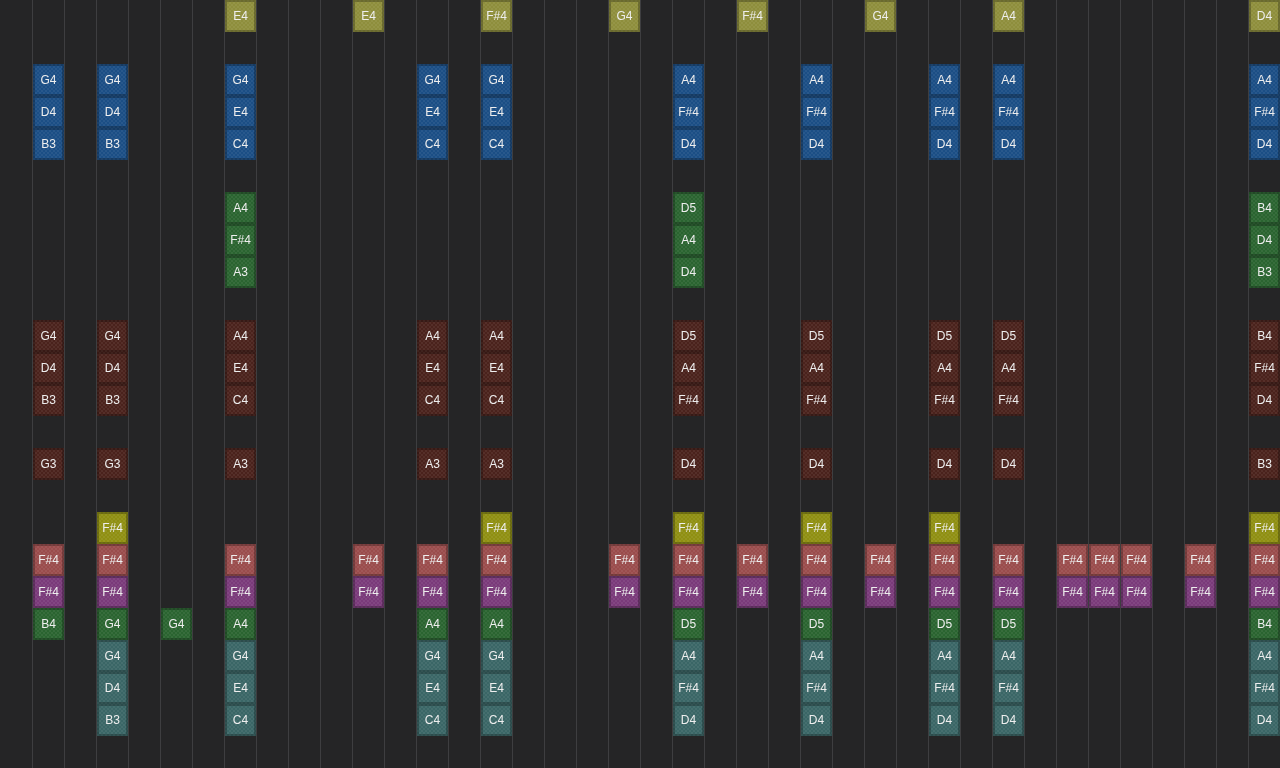 The width and height of the screenshot is (1280, 768). Describe the element at coordinates (112, 464) in the screenshot. I see `note-block: G3` at that location.